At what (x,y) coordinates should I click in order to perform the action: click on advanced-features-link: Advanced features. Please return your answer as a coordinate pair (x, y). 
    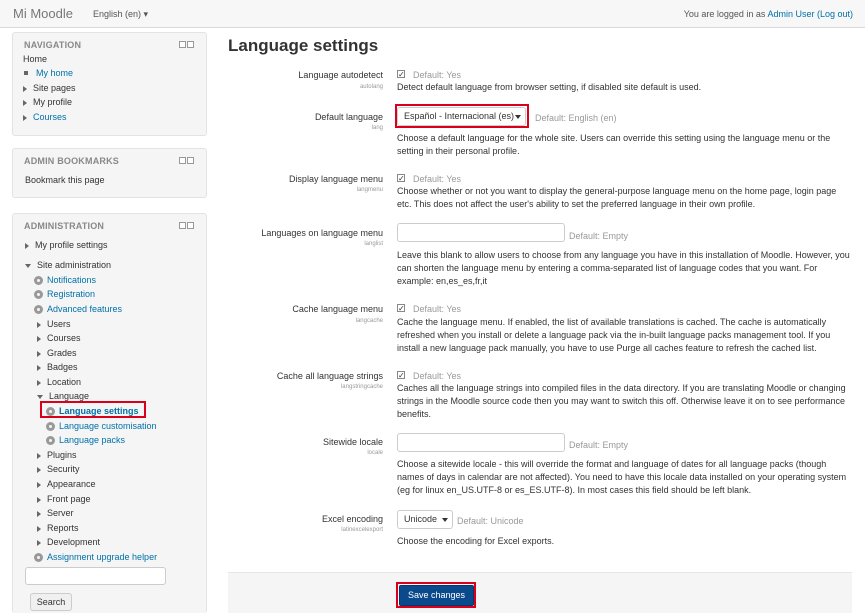
    Looking at the image, I should click on (84, 309).